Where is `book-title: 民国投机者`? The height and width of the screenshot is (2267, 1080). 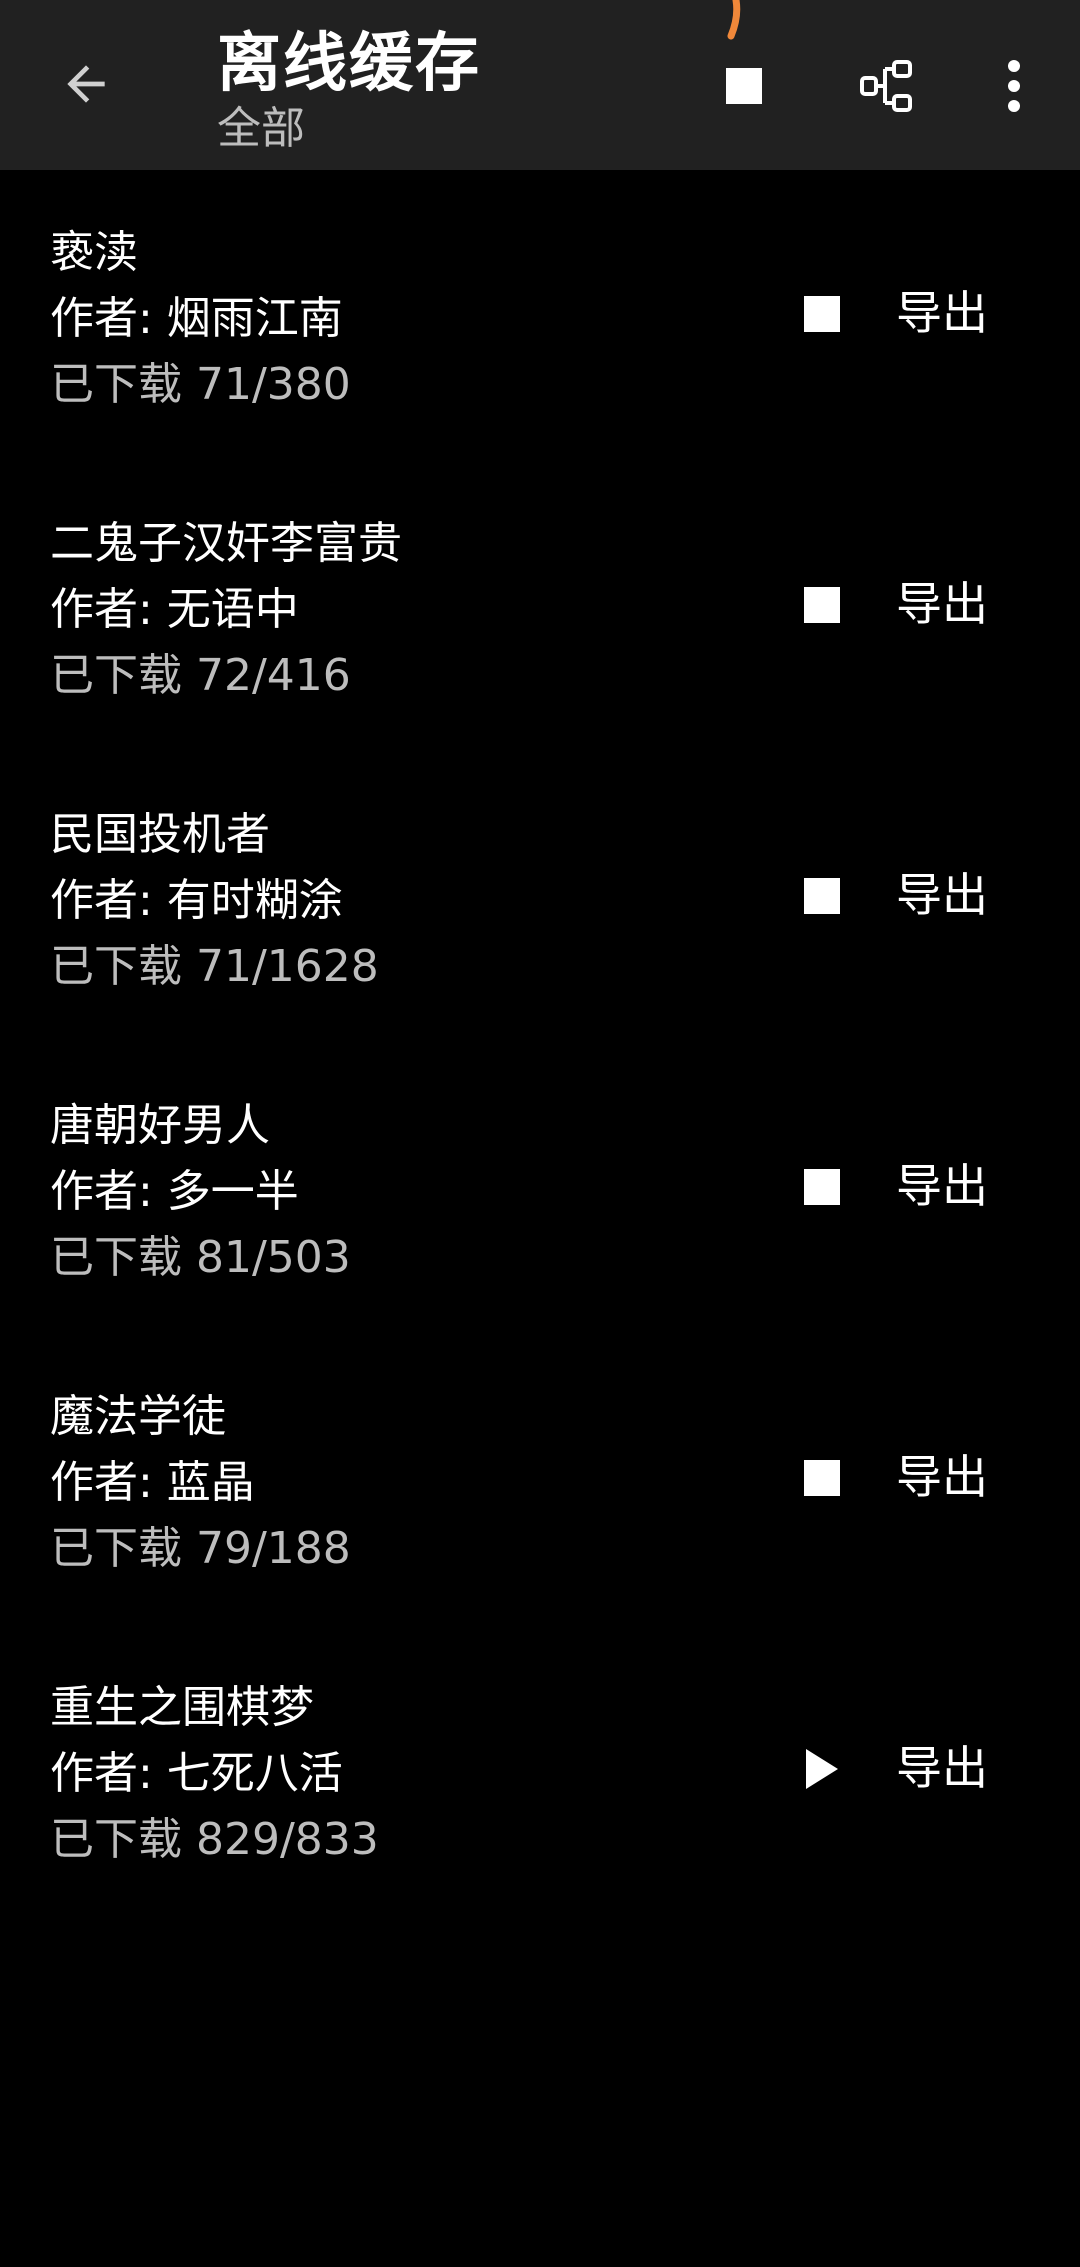 book-title: 民国投机者 is located at coordinates (160, 834).